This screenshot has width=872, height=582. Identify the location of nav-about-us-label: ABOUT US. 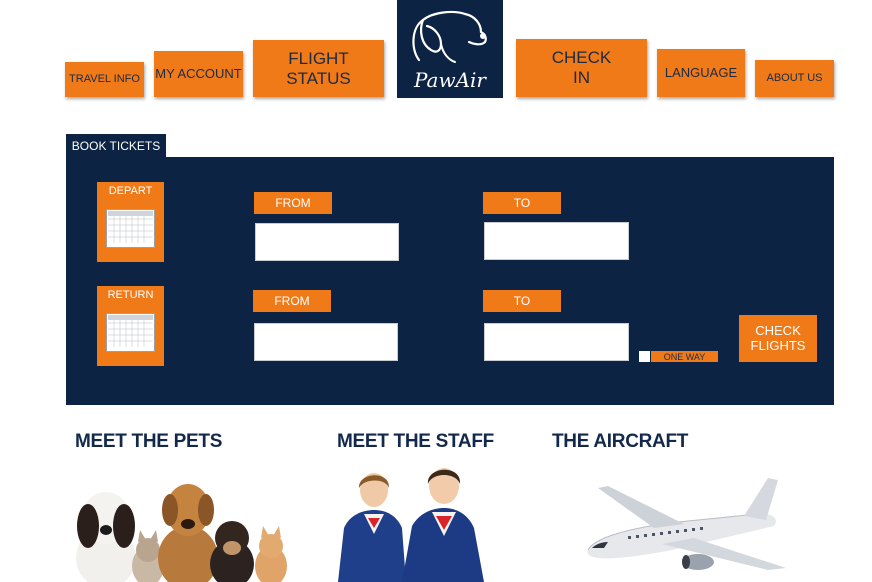
(794, 78).